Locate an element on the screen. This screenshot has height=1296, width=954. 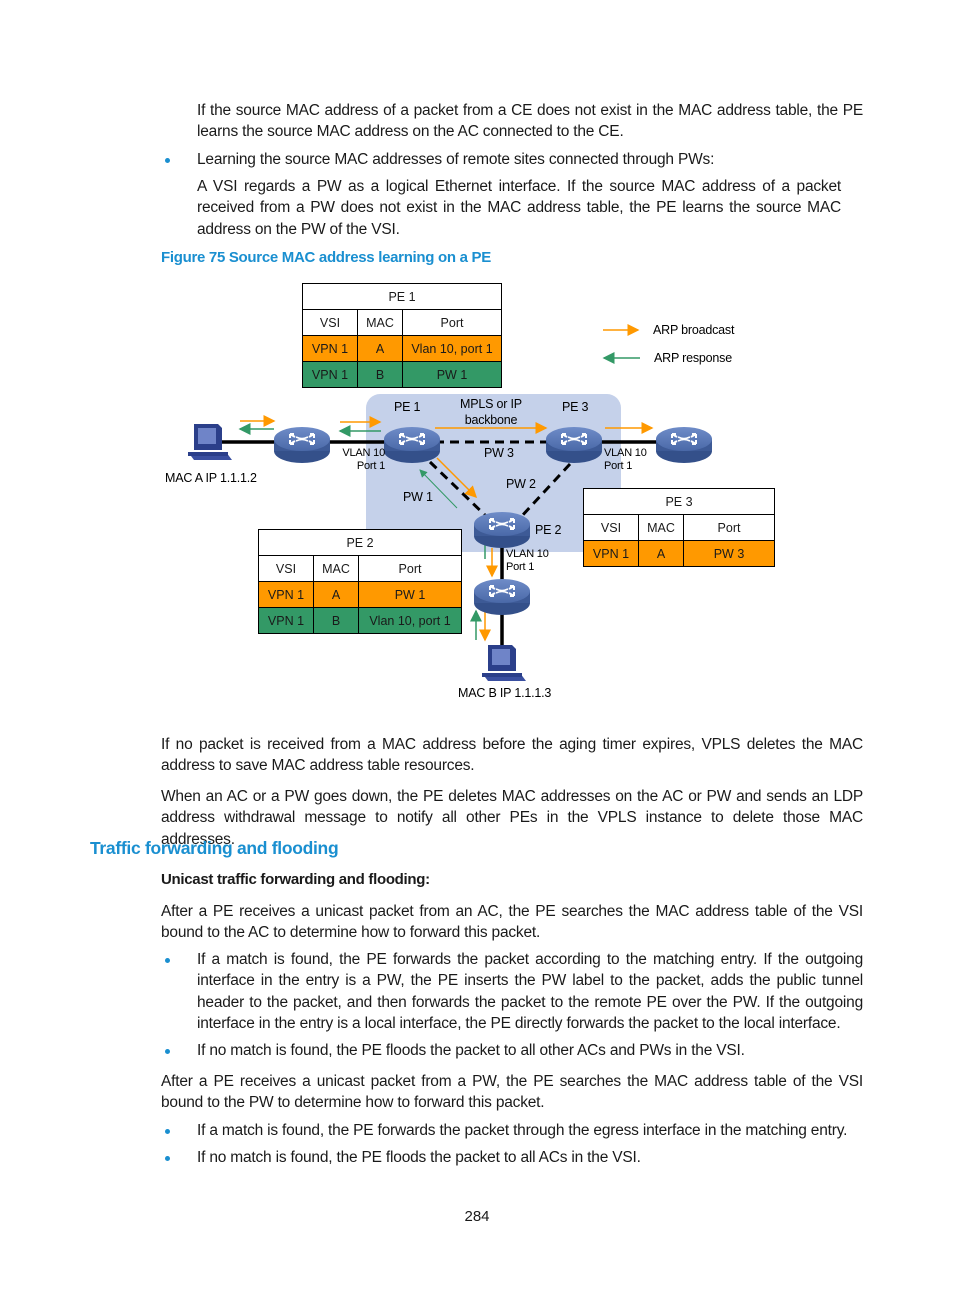
pe3-table-title: PE 3 is located at coordinates (679, 501).